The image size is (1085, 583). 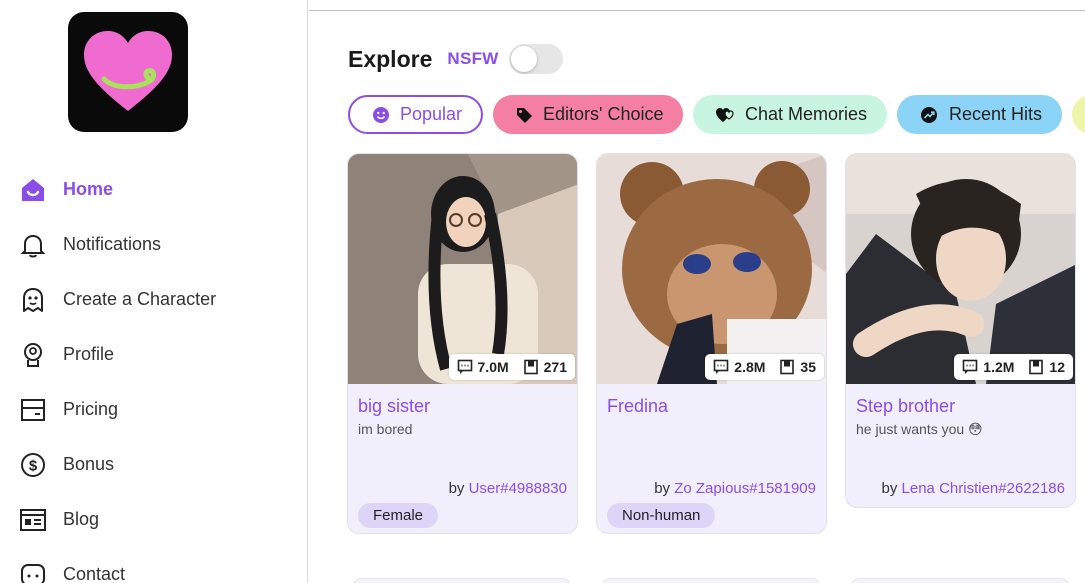 What do you see at coordinates (745, 488) in the screenshot?
I see `author-link: Zo Zapious#1581909` at bounding box center [745, 488].